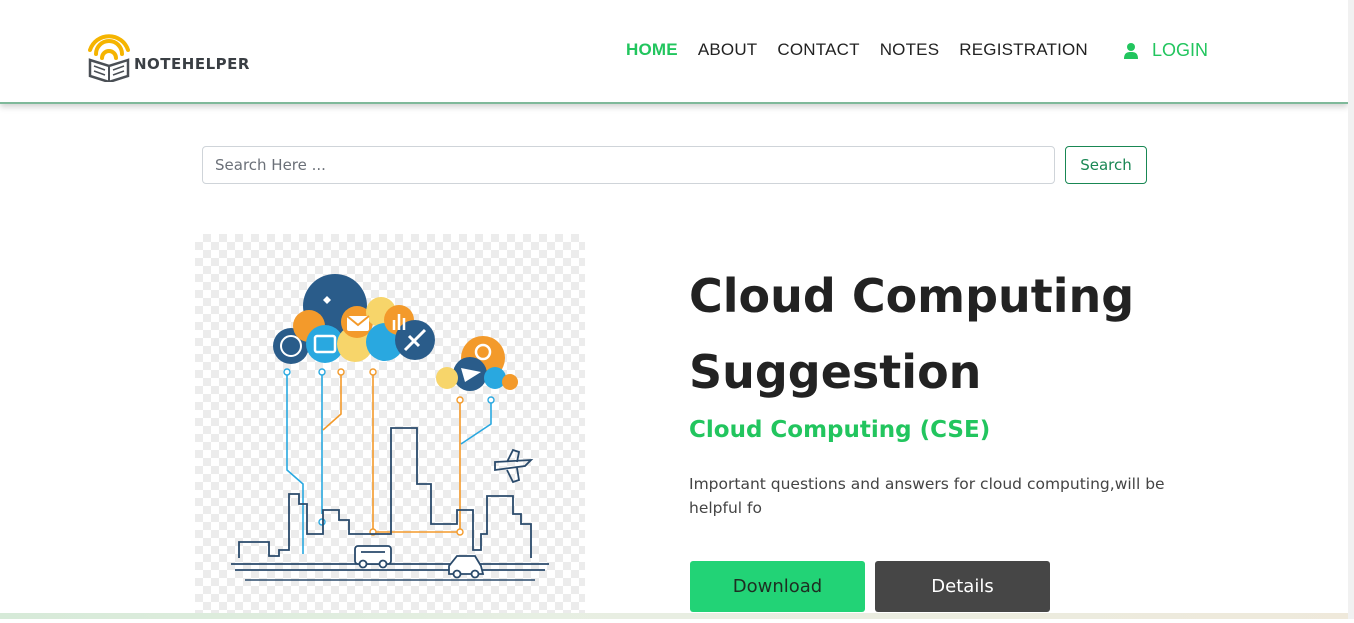 Image resolution: width=1354 pixels, height=623 pixels. I want to click on city-skyline, so click(385, 492).